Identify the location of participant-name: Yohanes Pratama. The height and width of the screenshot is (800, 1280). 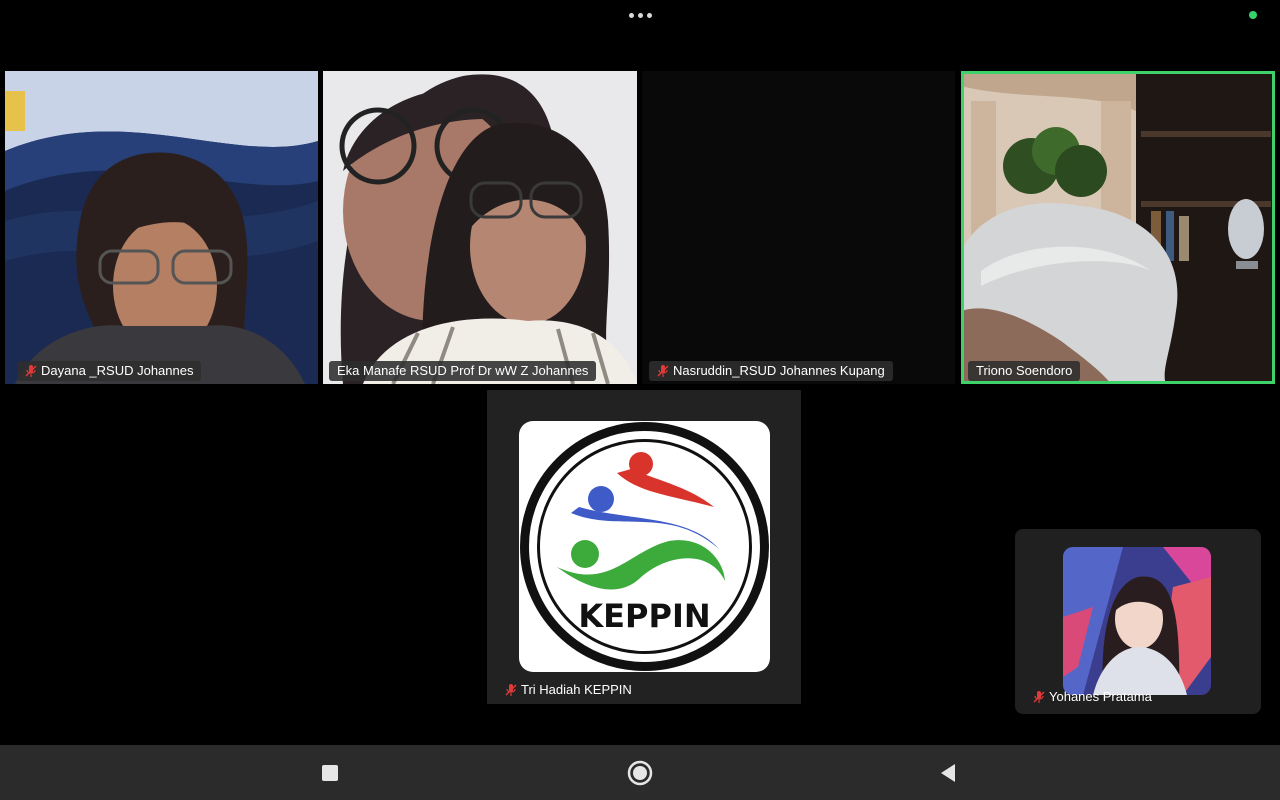
(1100, 696).